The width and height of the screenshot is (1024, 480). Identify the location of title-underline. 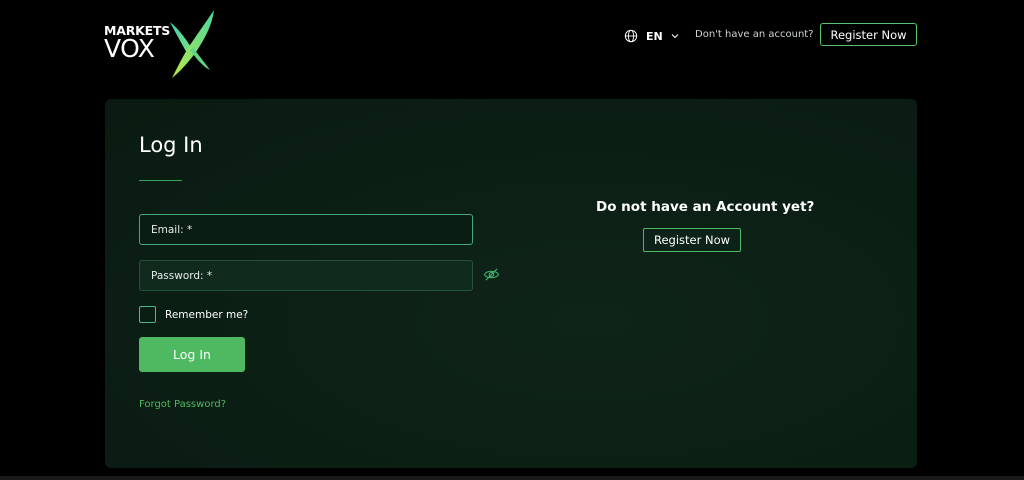
(160, 180).